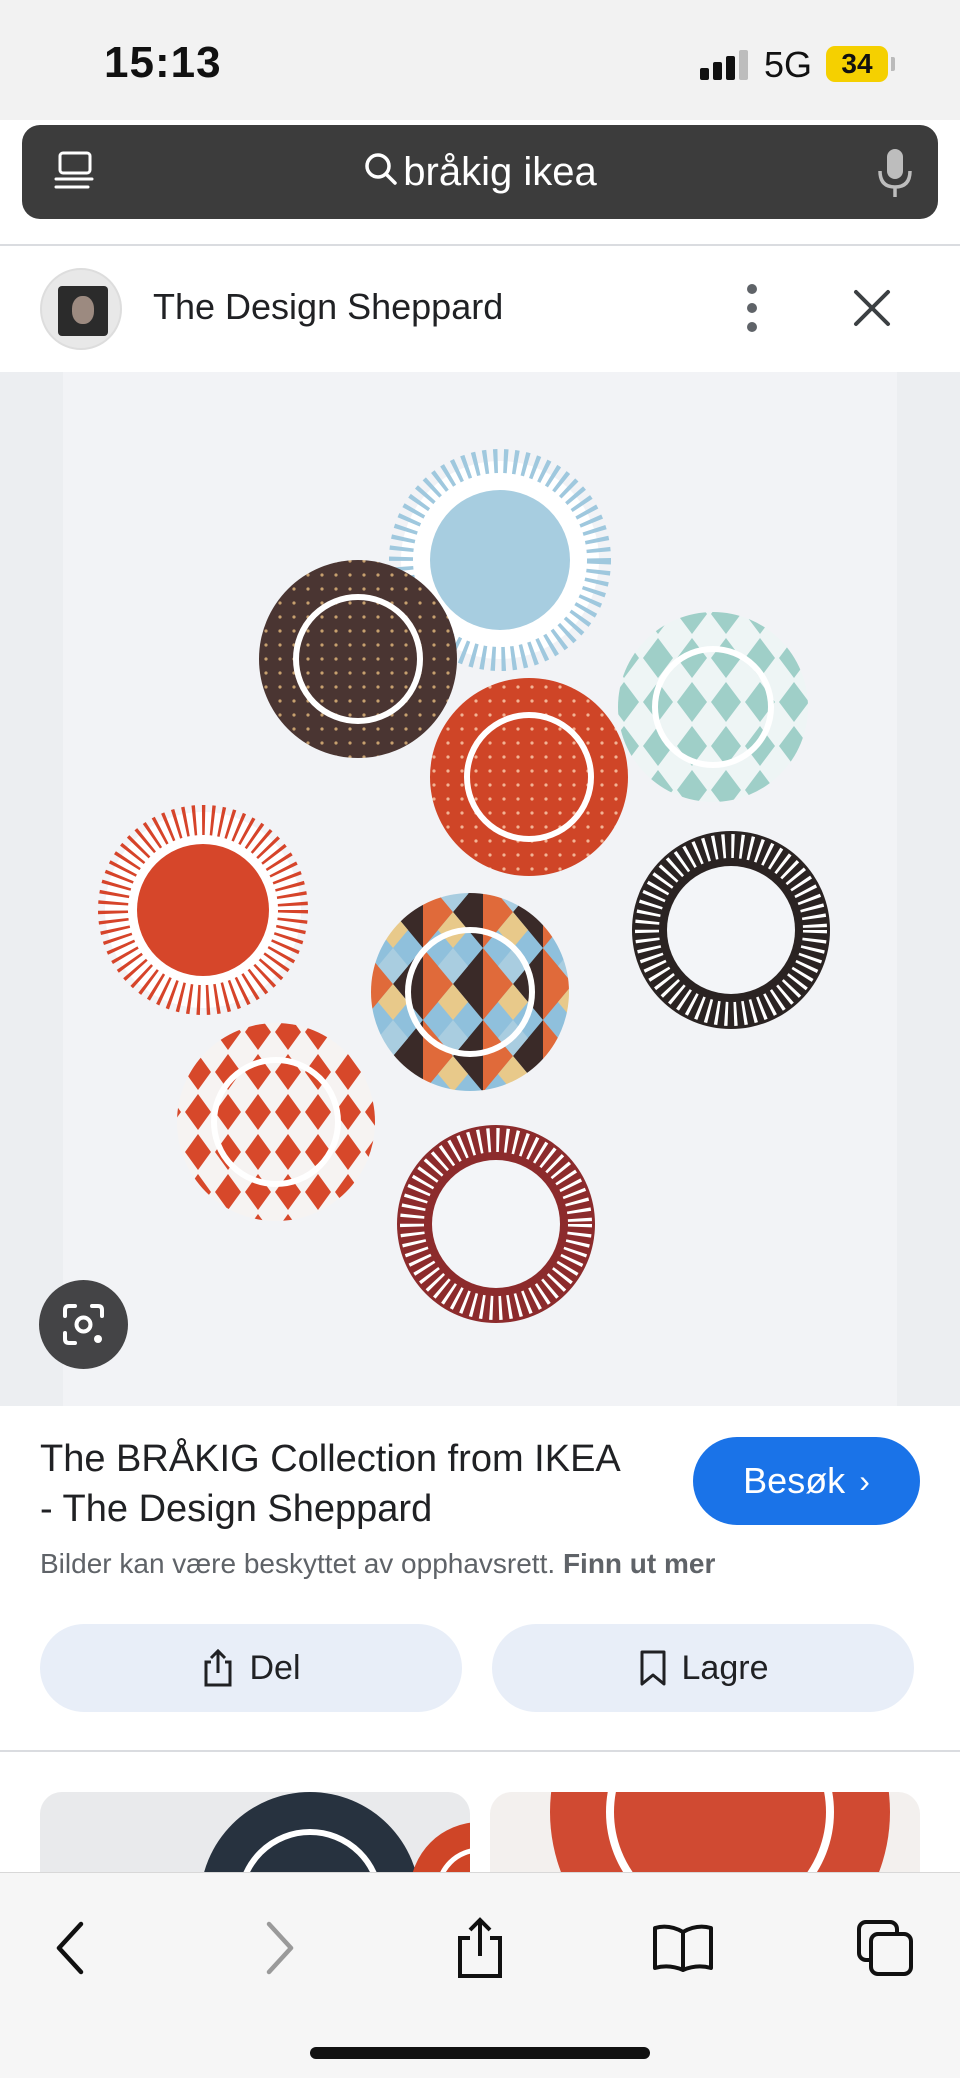  Describe the element at coordinates (470, 992) in the screenshot. I see `plate-harlequin` at that location.